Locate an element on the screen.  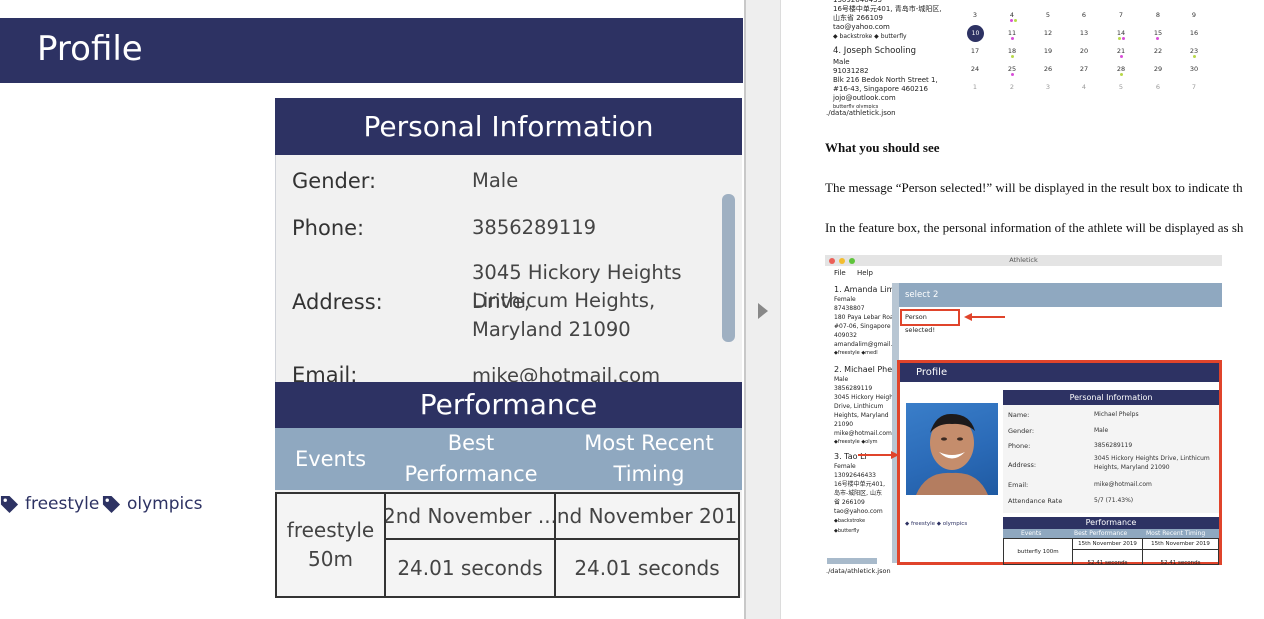
mini-pi-value: mike@hotmail.com is located at coordinates (1123, 484).